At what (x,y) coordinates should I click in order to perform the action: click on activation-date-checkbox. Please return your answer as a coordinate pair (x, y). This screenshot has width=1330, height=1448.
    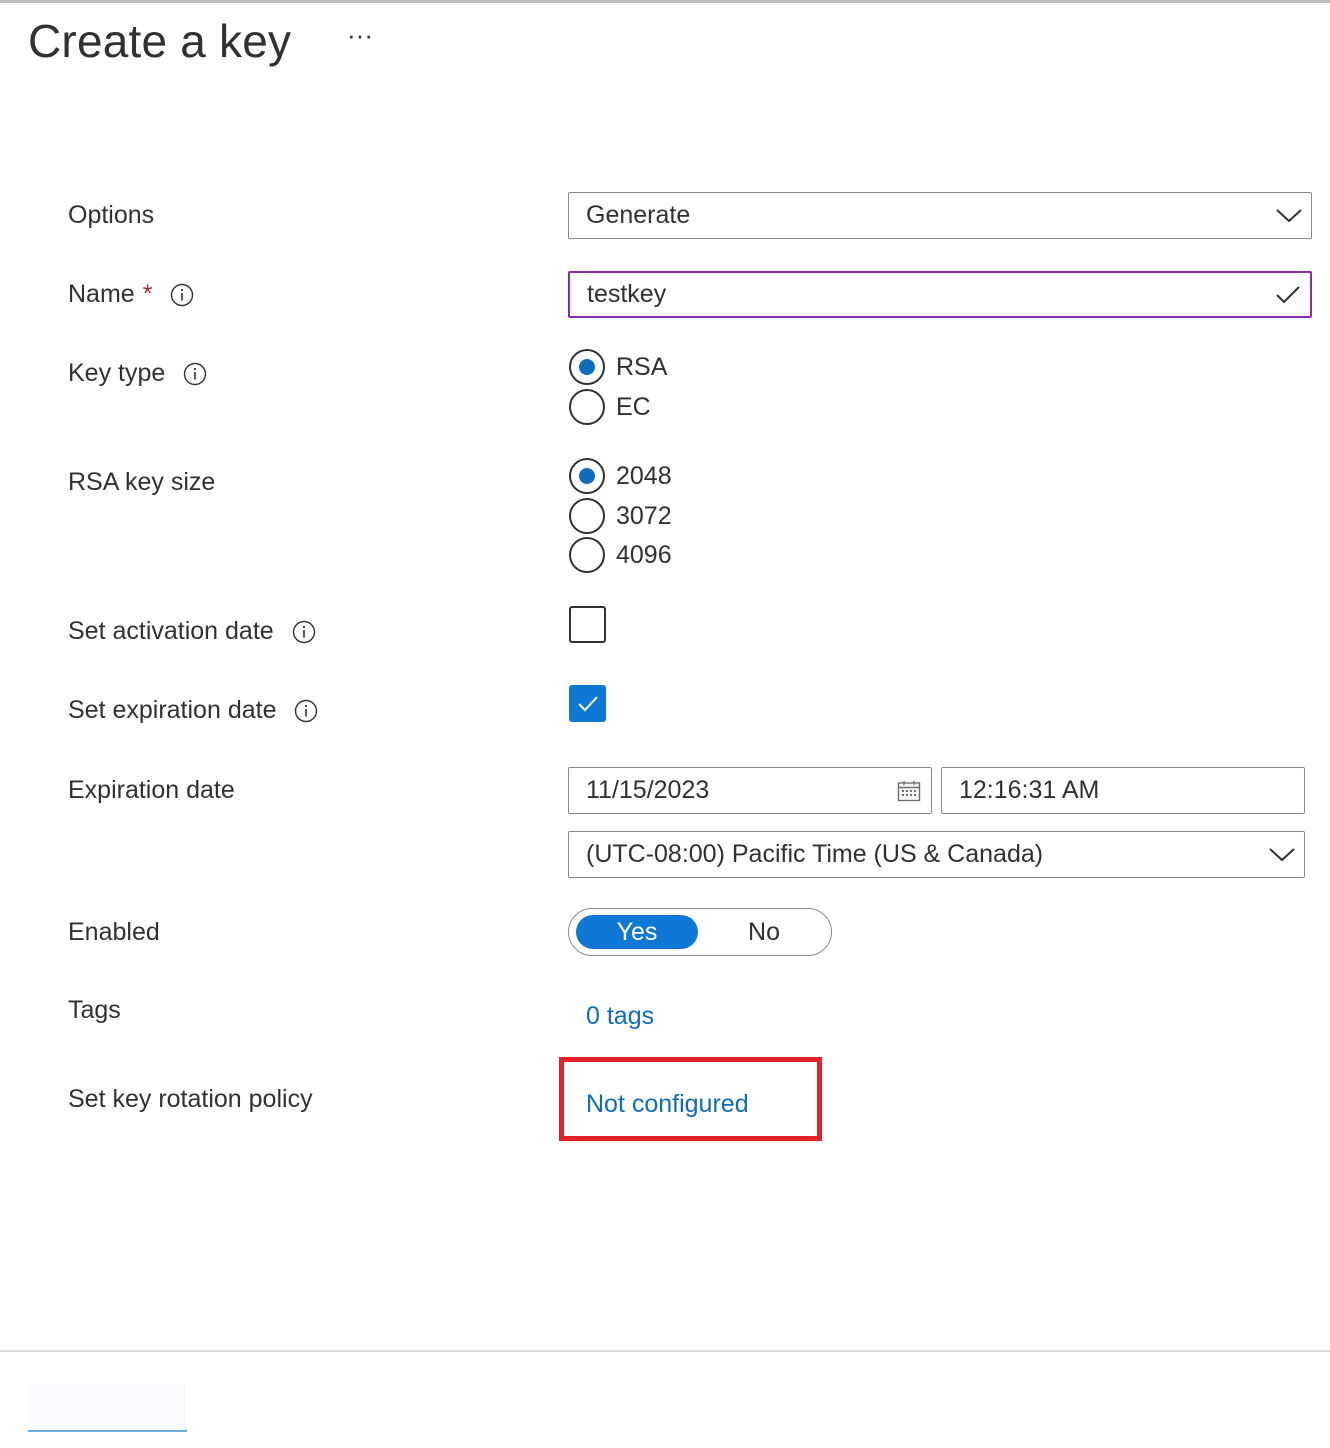
    Looking at the image, I should click on (587, 624).